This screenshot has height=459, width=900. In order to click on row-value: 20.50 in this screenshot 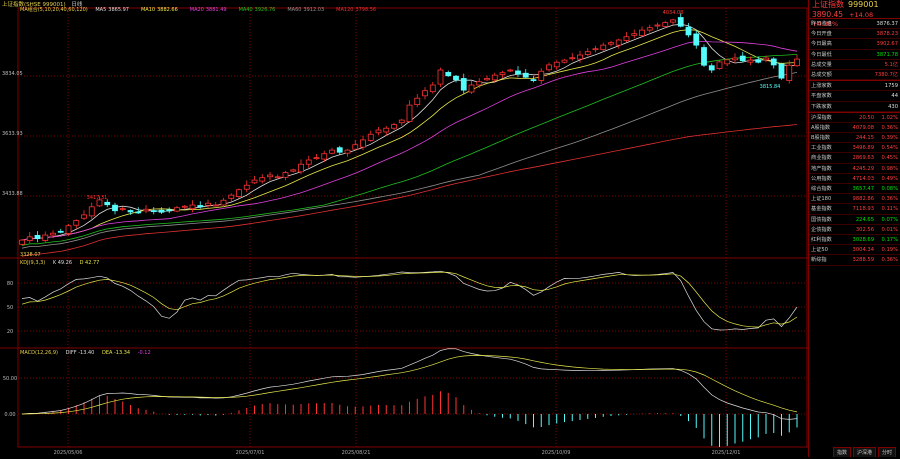, I will do `click(866, 117)`.